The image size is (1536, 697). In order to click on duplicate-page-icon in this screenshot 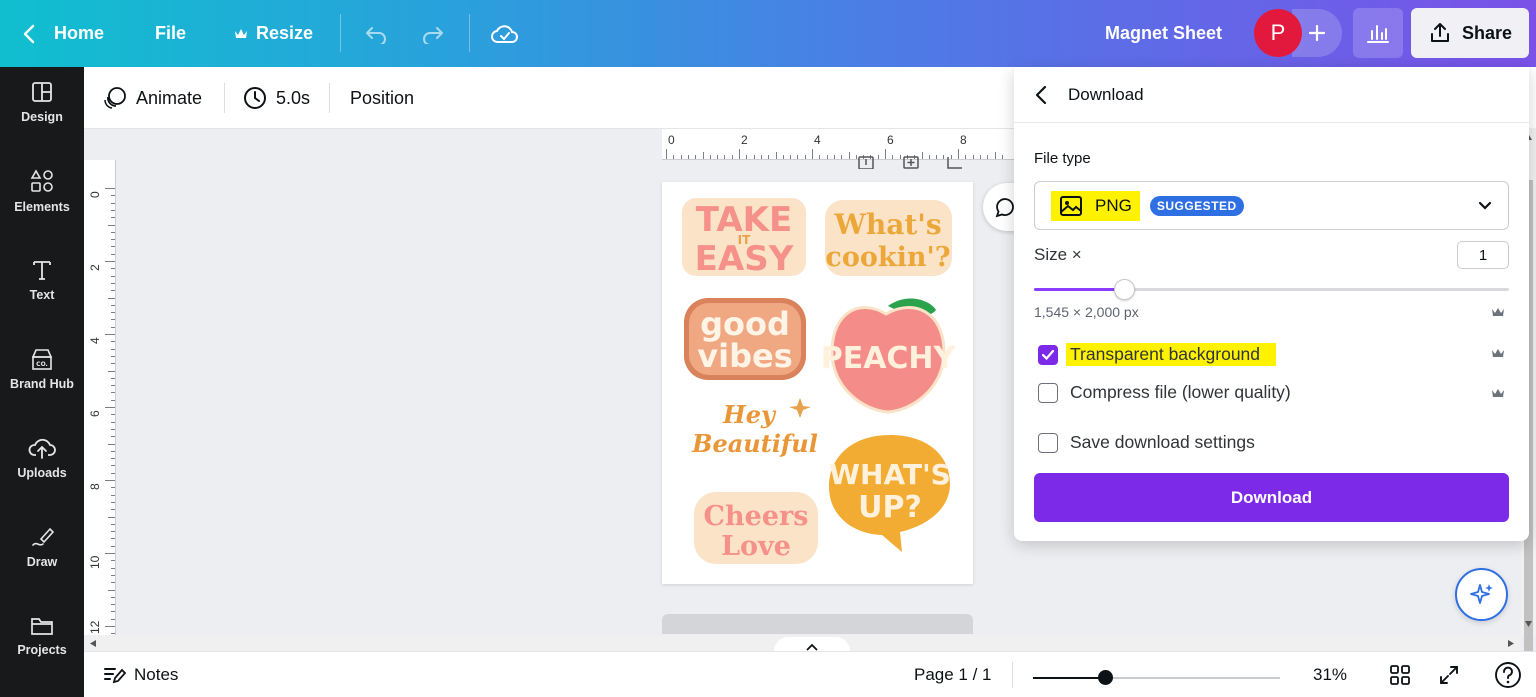, I will do `click(911, 162)`.